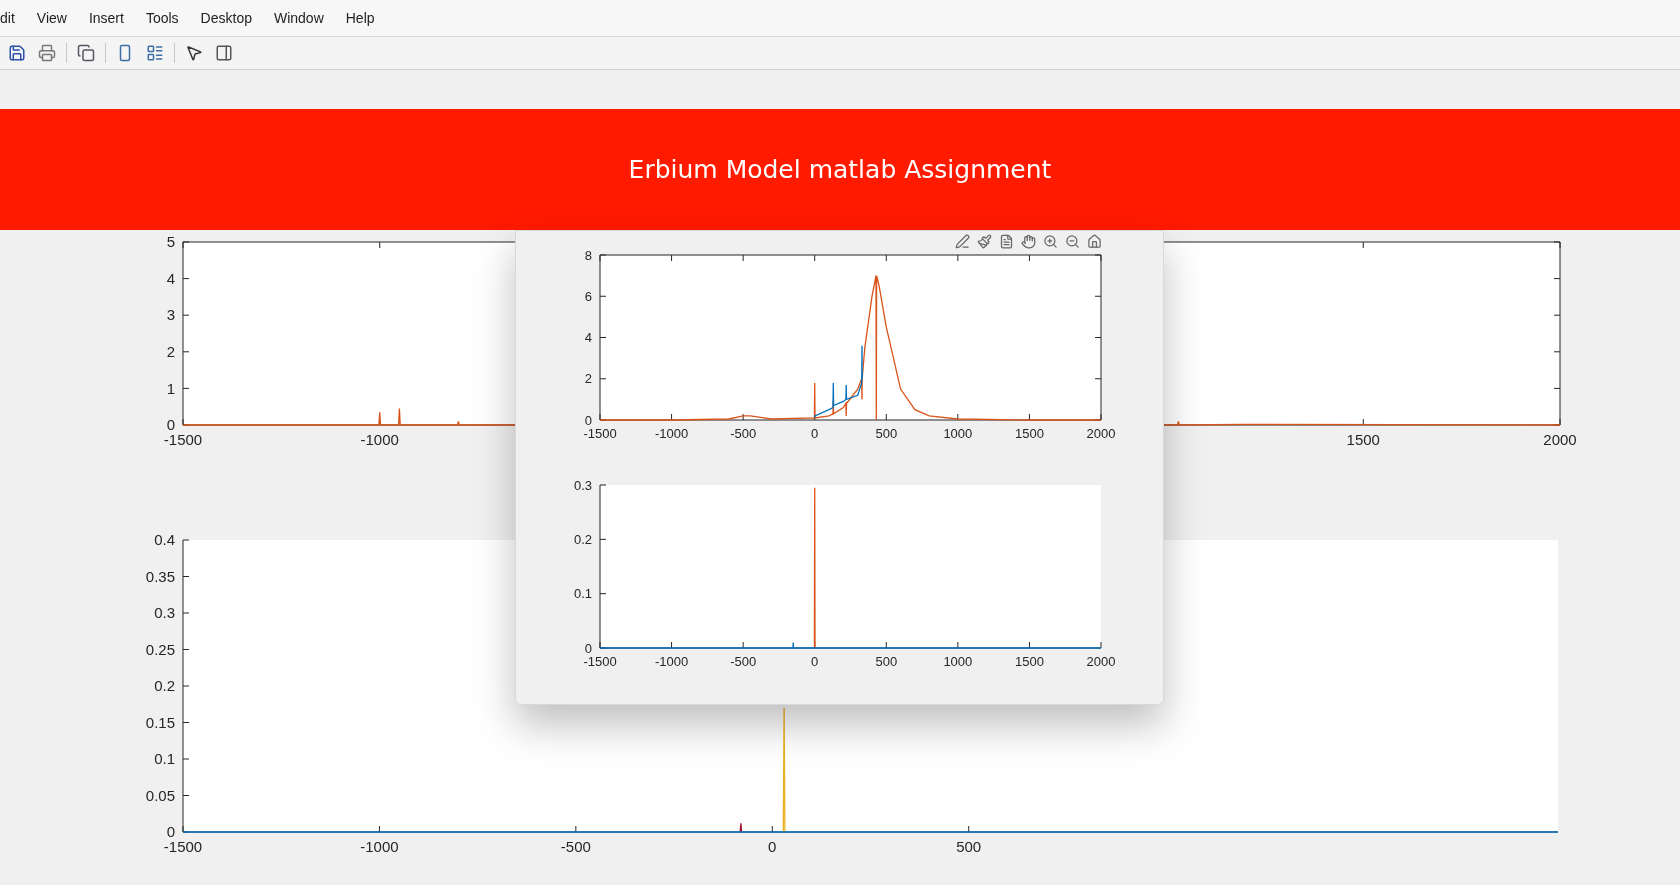 This screenshot has height=885, width=1680. I want to click on zoom-out-icon, so click(1072, 241).